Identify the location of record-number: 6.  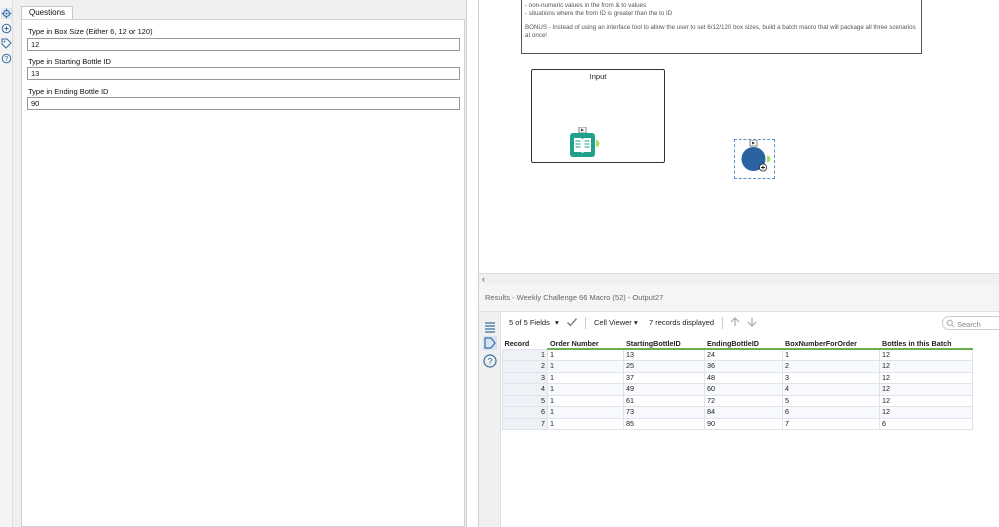
(525, 412).